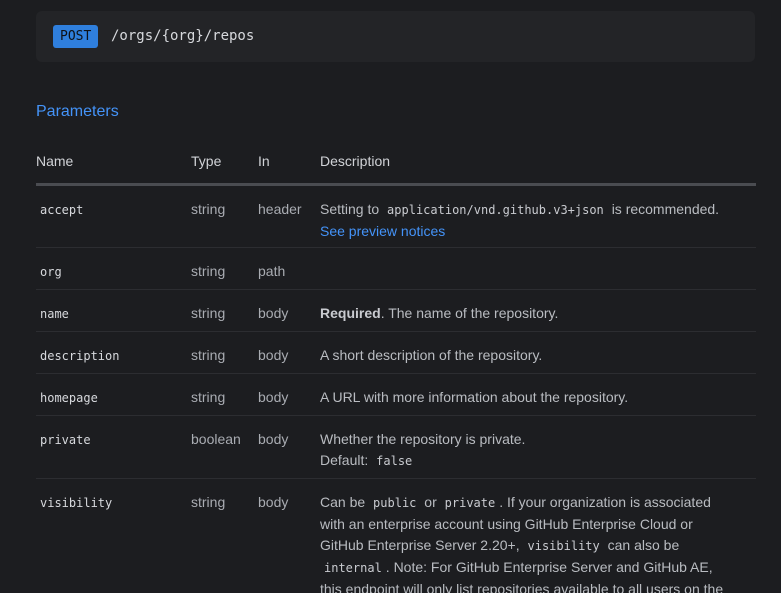  I want to click on parameters-heading: Parameters, so click(77, 112).